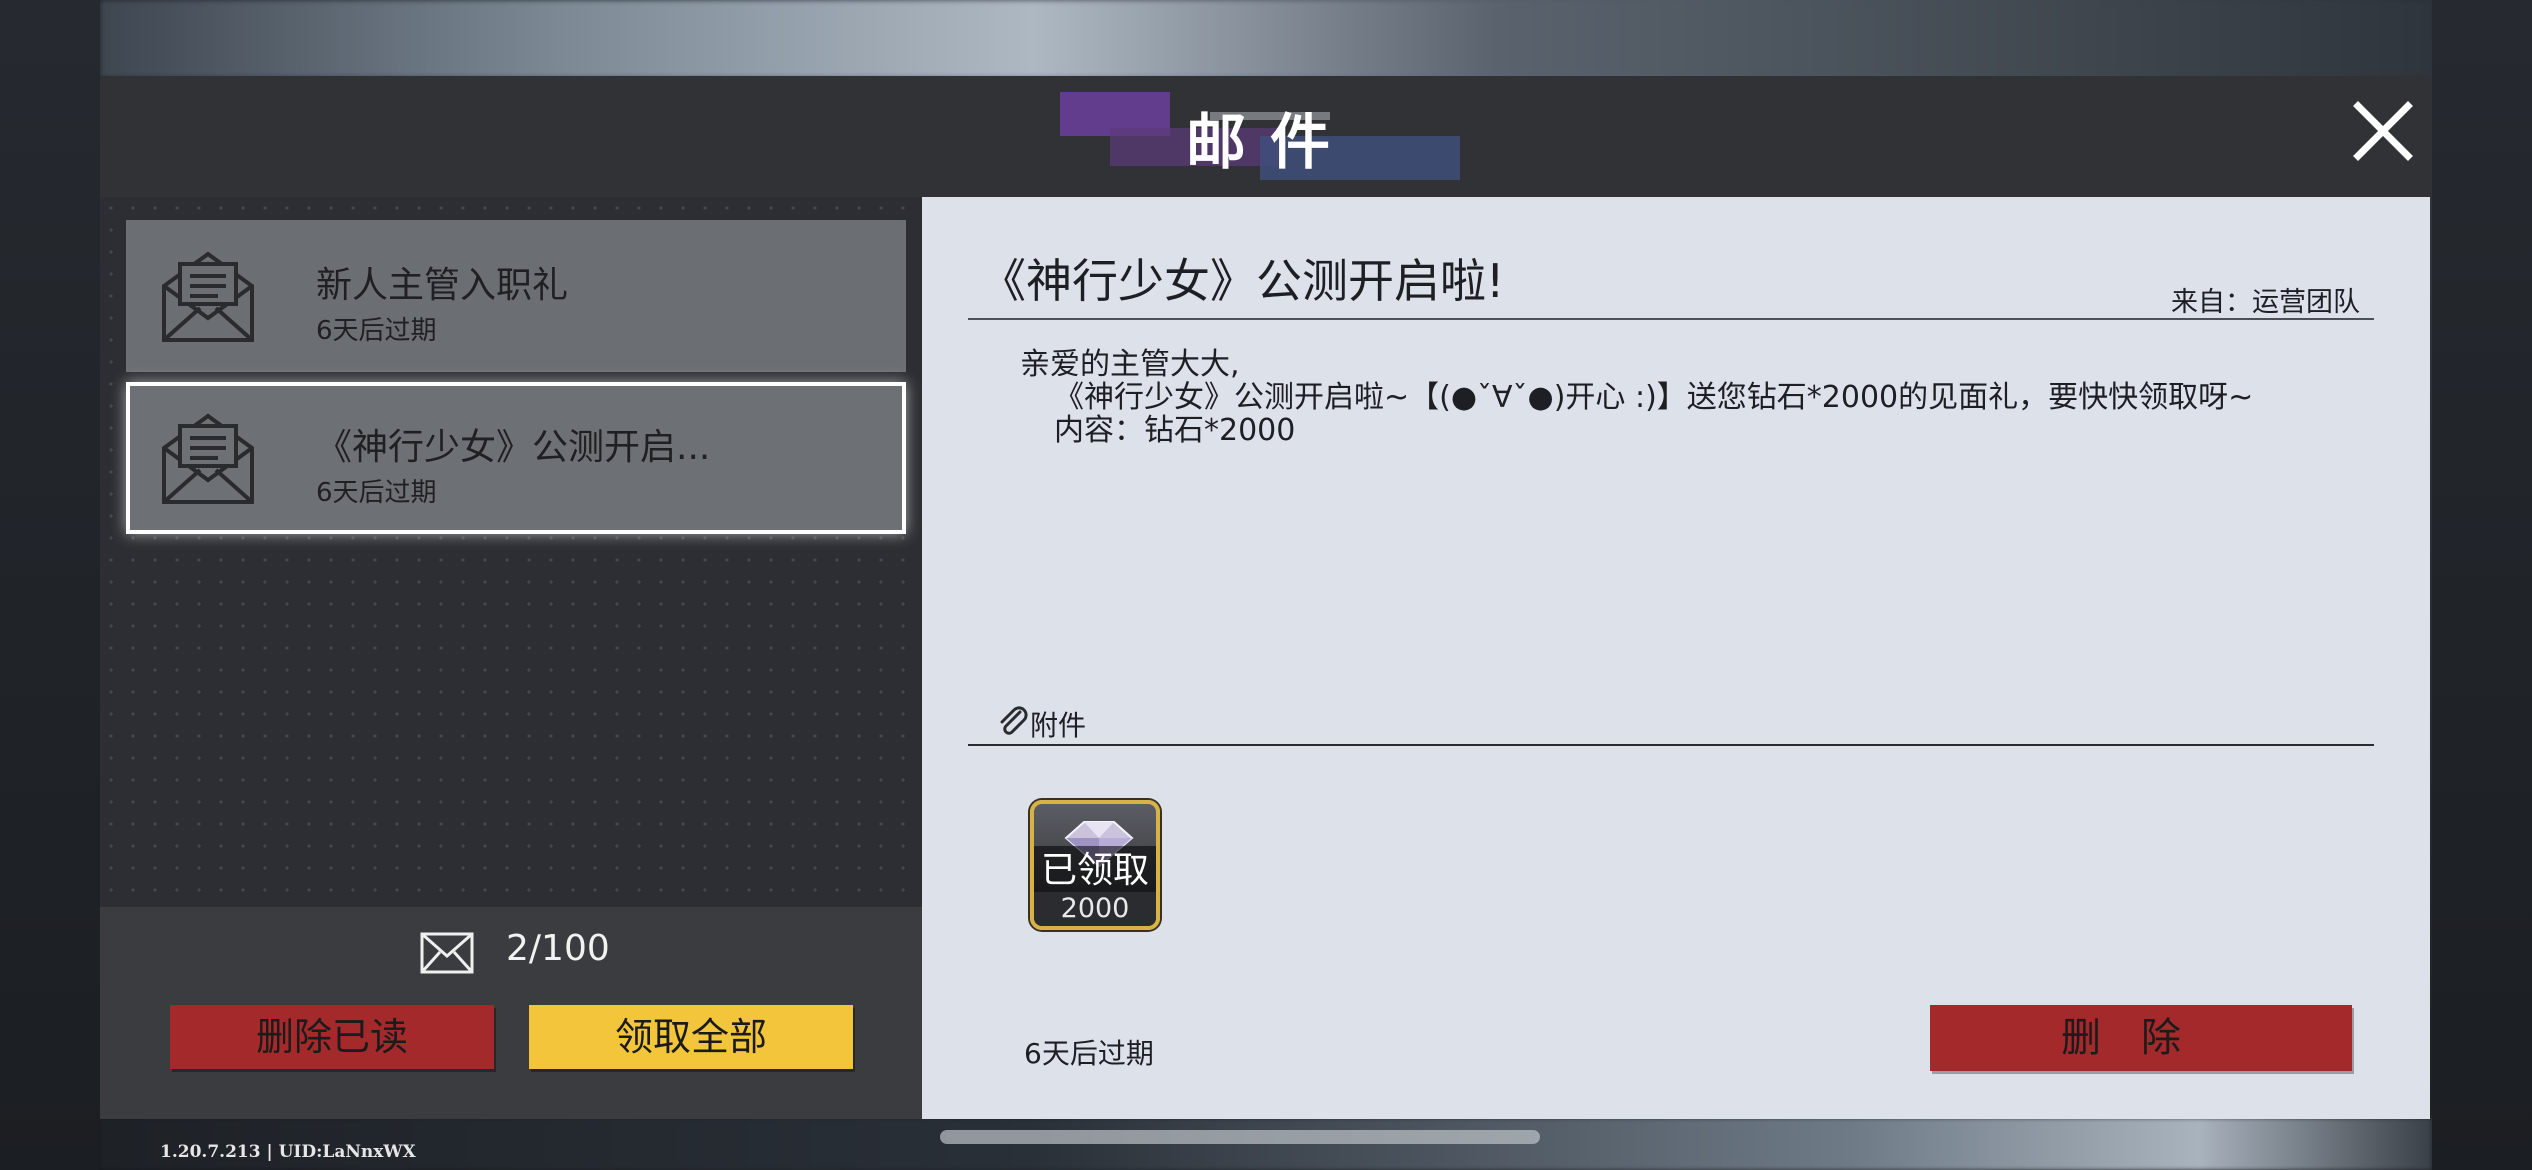 This screenshot has width=2532, height=1170. I want to click on attachment-item: 已领取 2000, so click(1095, 865).